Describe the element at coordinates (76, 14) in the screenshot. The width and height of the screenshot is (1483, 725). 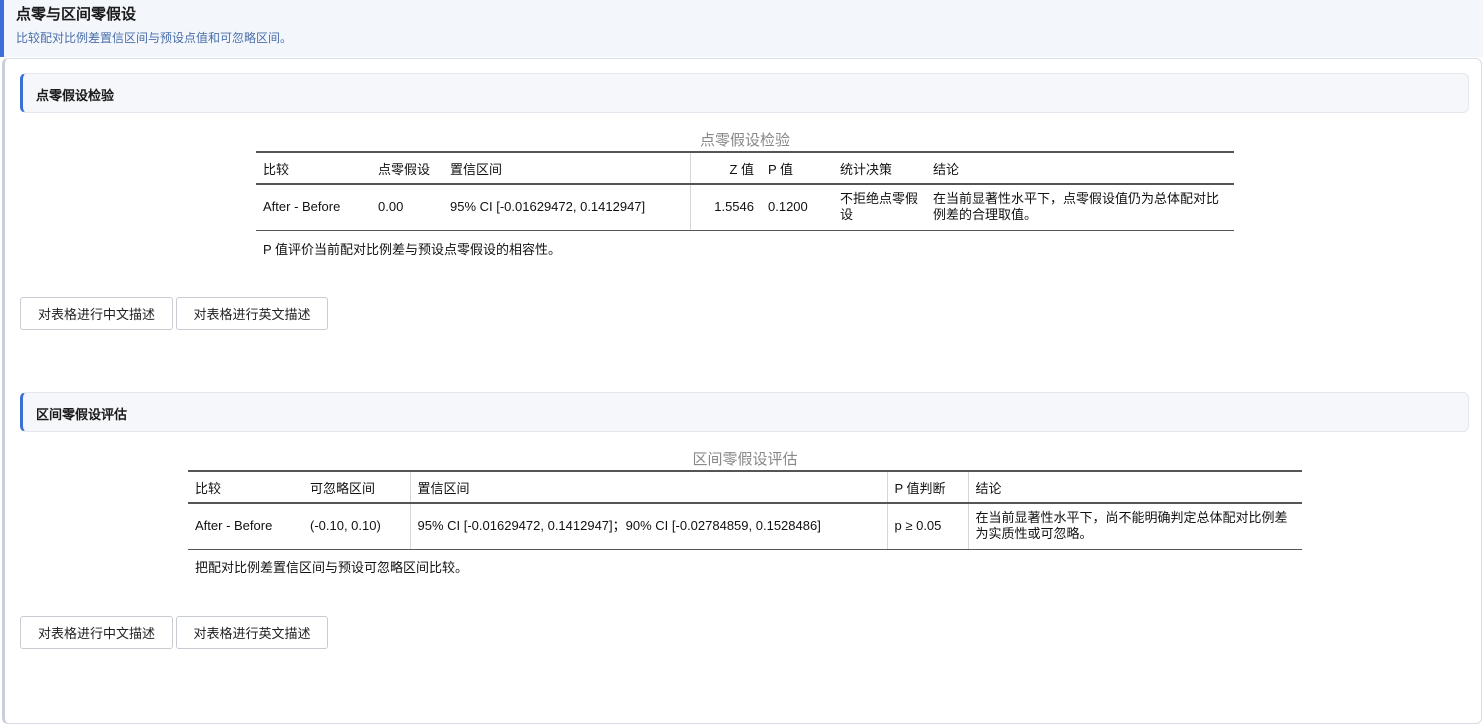
I see `page-title: 点零与区间零假设` at that location.